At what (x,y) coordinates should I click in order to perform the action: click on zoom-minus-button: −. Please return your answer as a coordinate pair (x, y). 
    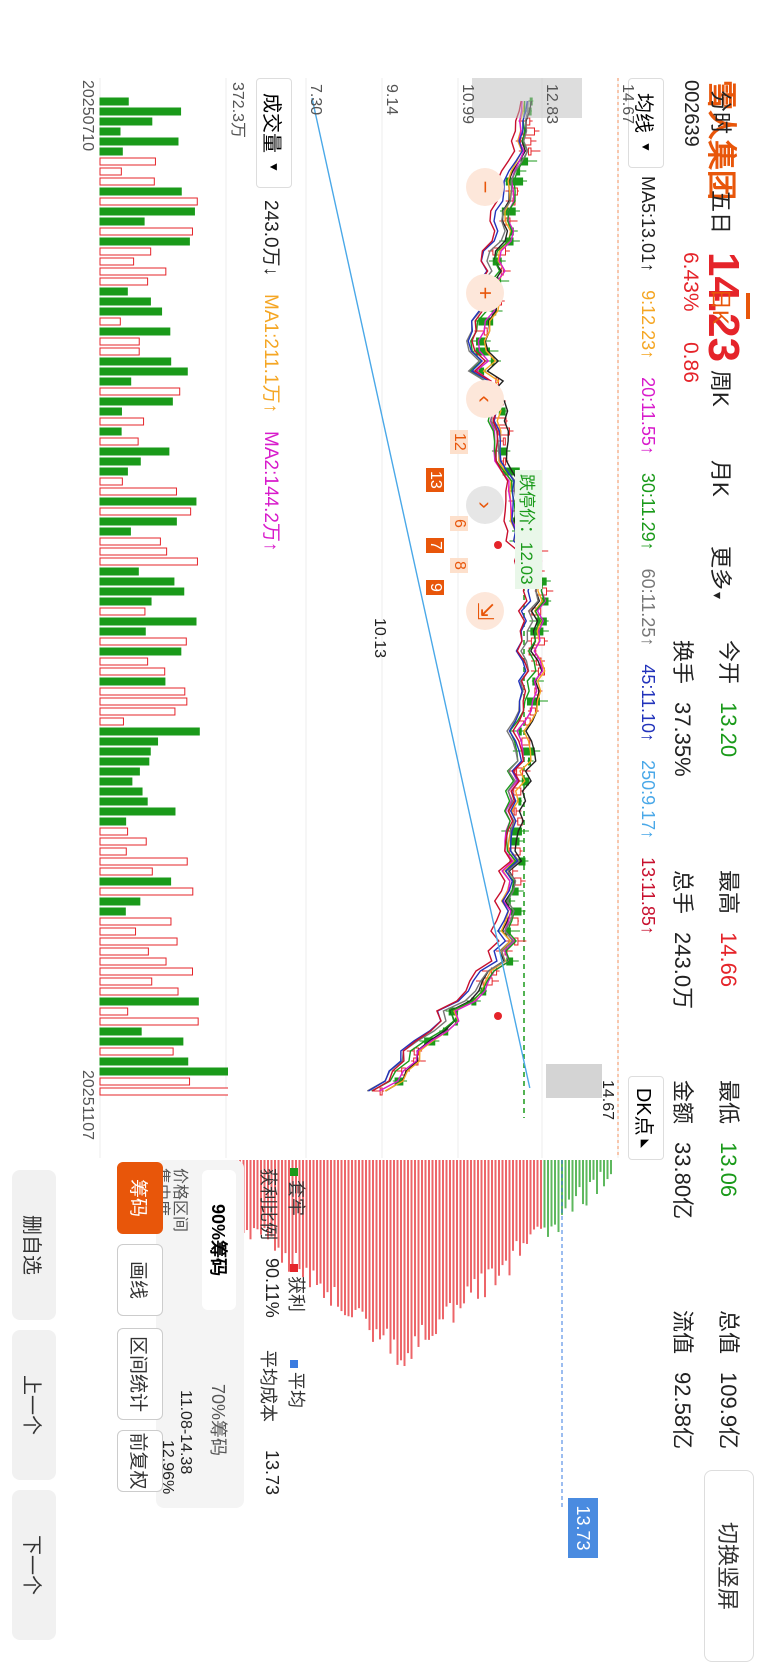
    Looking at the image, I should click on (485, 187).